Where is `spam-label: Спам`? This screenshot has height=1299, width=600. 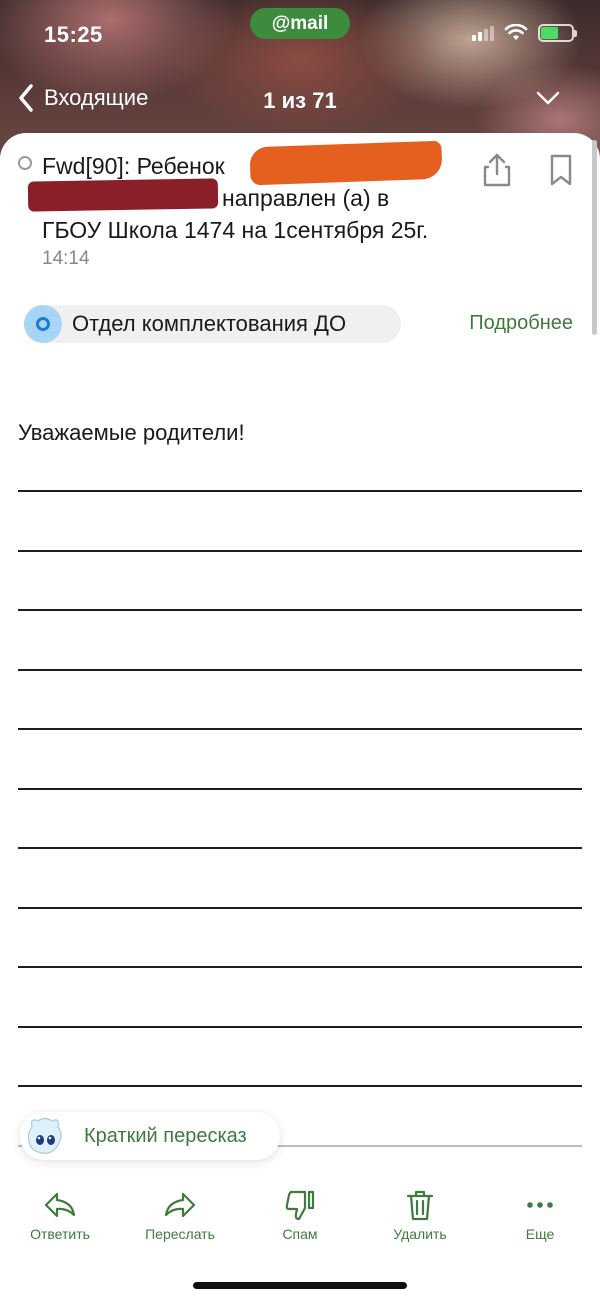 spam-label: Спам is located at coordinates (300, 1234).